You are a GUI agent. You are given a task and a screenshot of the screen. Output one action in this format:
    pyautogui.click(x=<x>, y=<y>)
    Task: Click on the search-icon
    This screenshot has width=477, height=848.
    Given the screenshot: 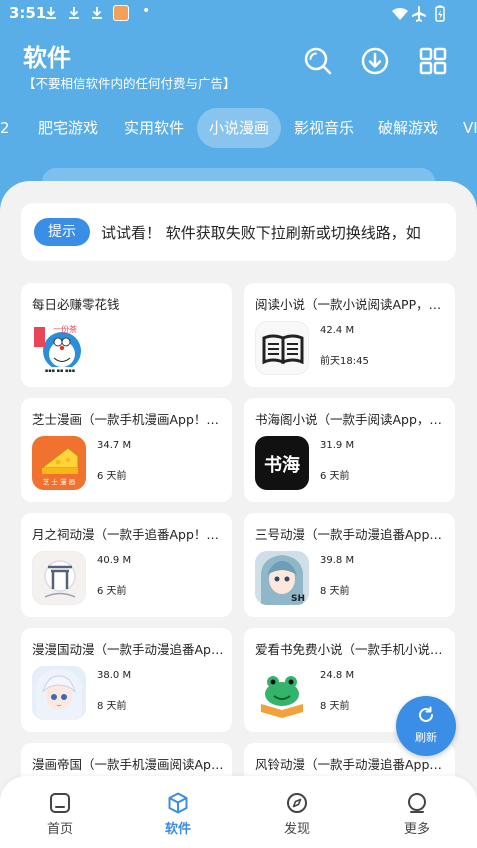 What is the action you would take?
    pyautogui.click(x=318, y=61)
    